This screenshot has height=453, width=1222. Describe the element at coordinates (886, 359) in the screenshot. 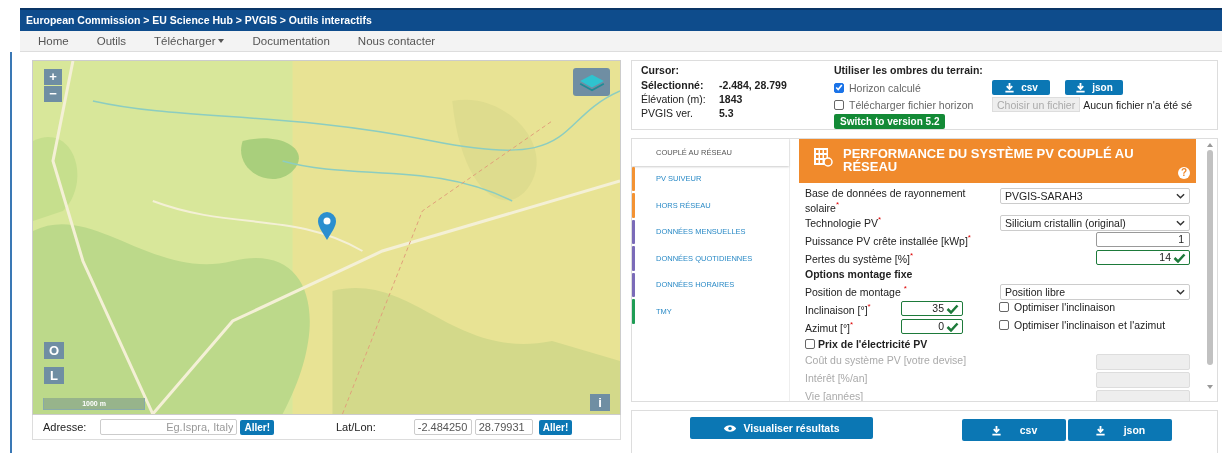

I see `field-label: Coût du système PV [votre devise]` at that location.